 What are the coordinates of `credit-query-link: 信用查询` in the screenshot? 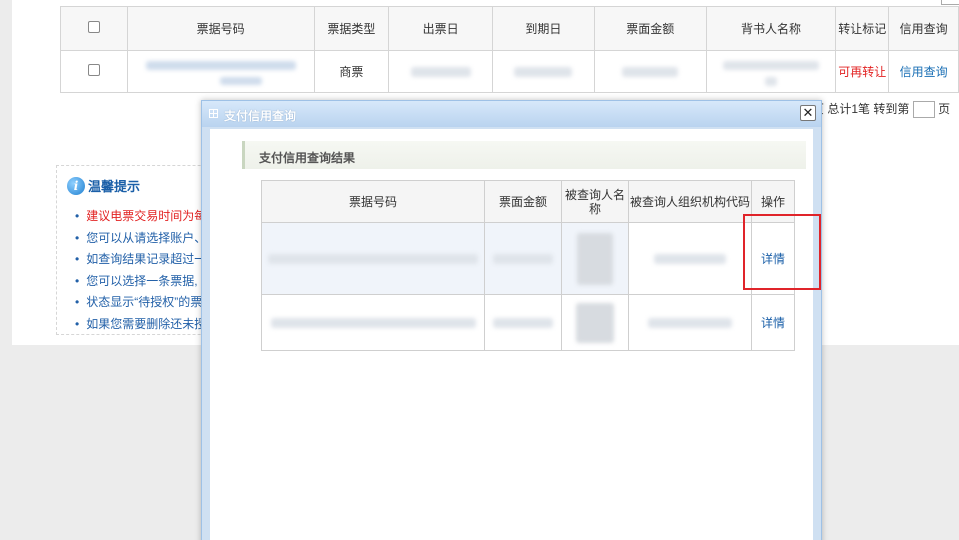 It's located at (924, 72).